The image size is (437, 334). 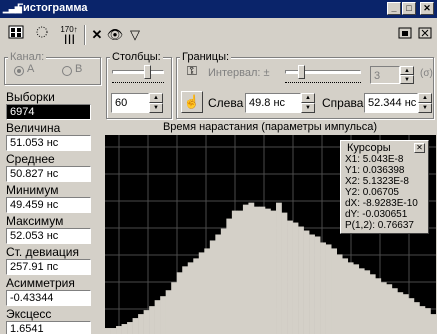 I want to click on columns-slider-track, so click(x=138, y=72).